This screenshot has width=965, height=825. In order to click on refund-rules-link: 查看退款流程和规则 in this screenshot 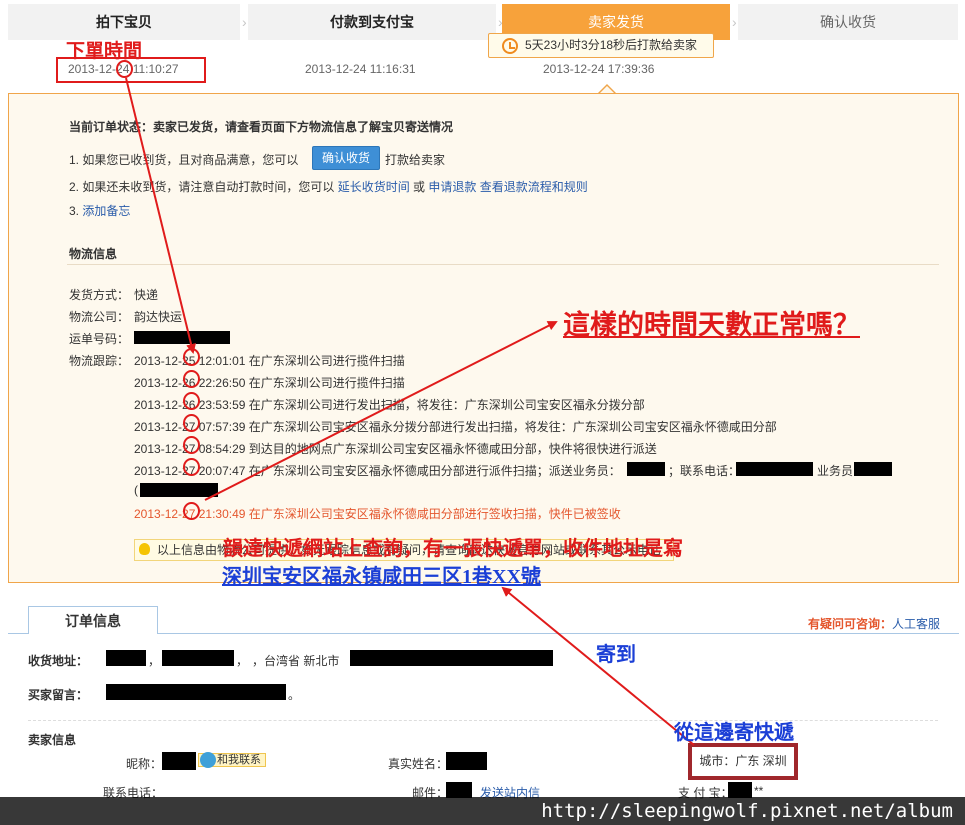, I will do `click(534, 187)`.